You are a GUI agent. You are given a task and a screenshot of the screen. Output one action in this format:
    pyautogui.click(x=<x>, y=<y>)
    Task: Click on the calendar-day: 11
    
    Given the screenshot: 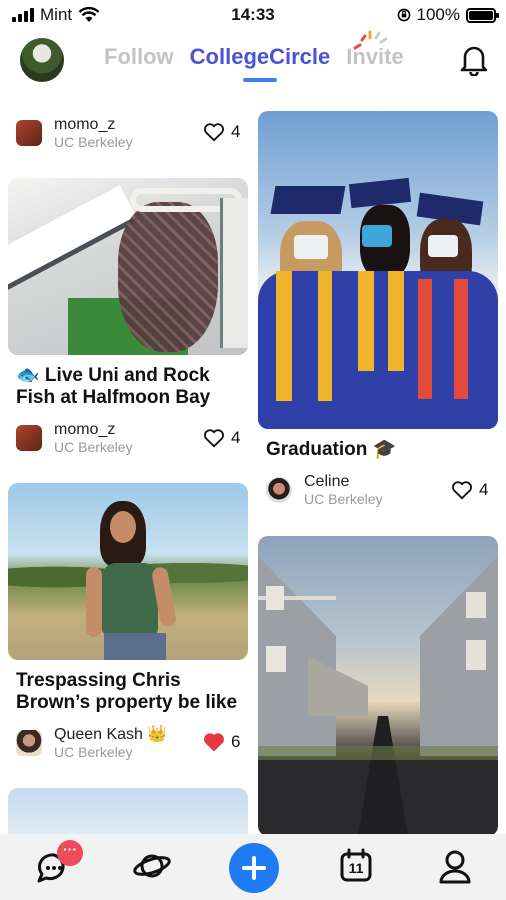 What is the action you would take?
    pyautogui.click(x=356, y=868)
    